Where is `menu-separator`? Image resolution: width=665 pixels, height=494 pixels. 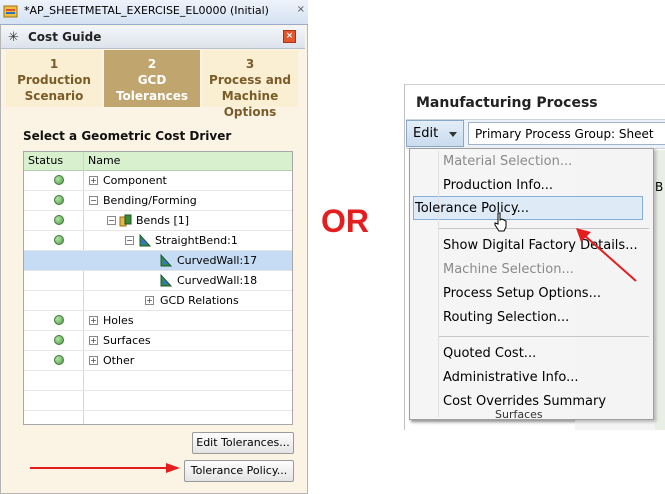
menu-separator is located at coordinates (544, 336).